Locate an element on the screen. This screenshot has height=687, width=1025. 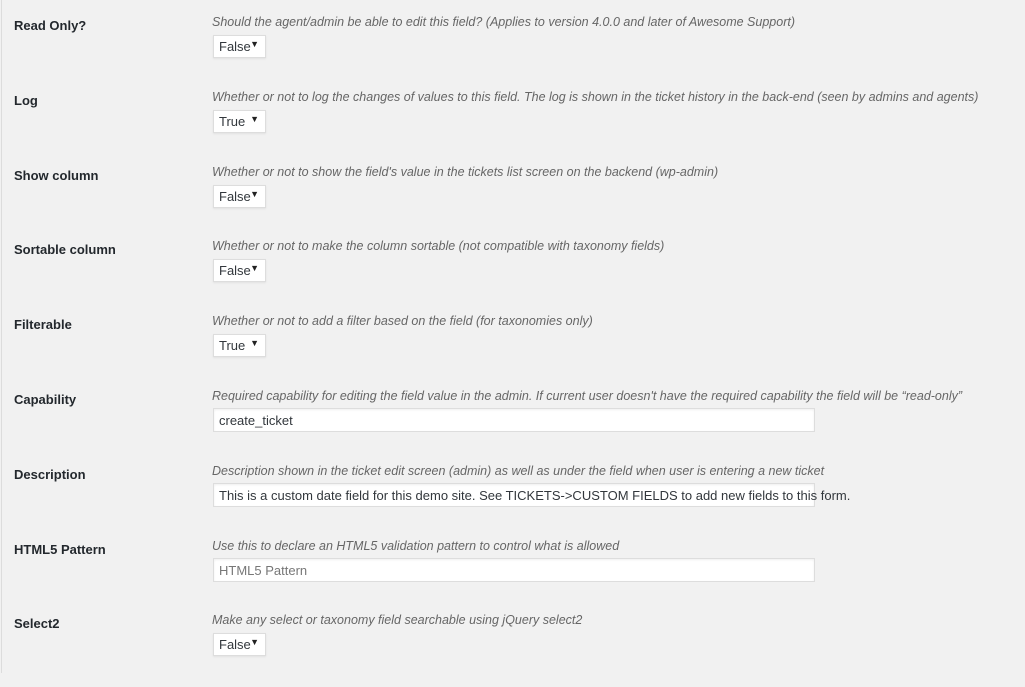
show-column-select: False ▼ is located at coordinates (239, 196).